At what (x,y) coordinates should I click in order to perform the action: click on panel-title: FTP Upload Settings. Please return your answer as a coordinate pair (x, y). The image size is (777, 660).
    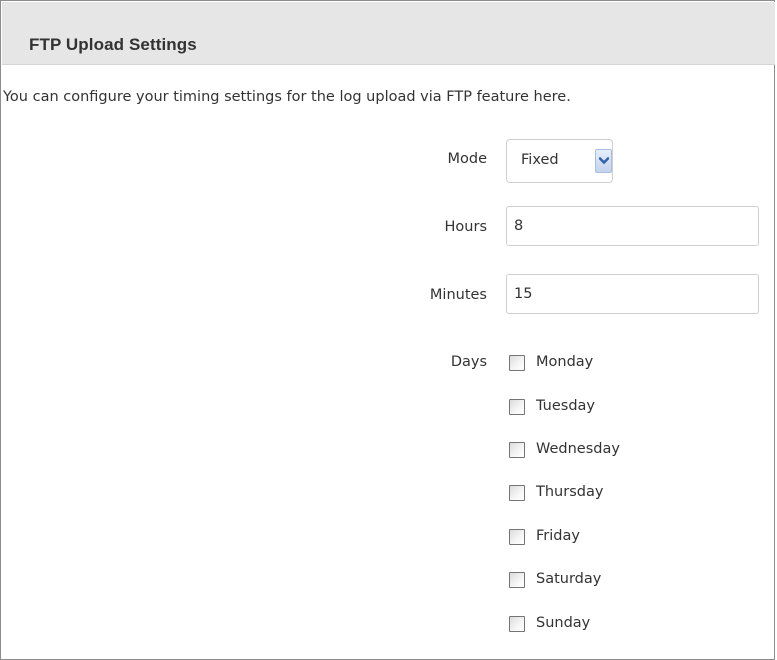
    Looking at the image, I should click on (113, 44).